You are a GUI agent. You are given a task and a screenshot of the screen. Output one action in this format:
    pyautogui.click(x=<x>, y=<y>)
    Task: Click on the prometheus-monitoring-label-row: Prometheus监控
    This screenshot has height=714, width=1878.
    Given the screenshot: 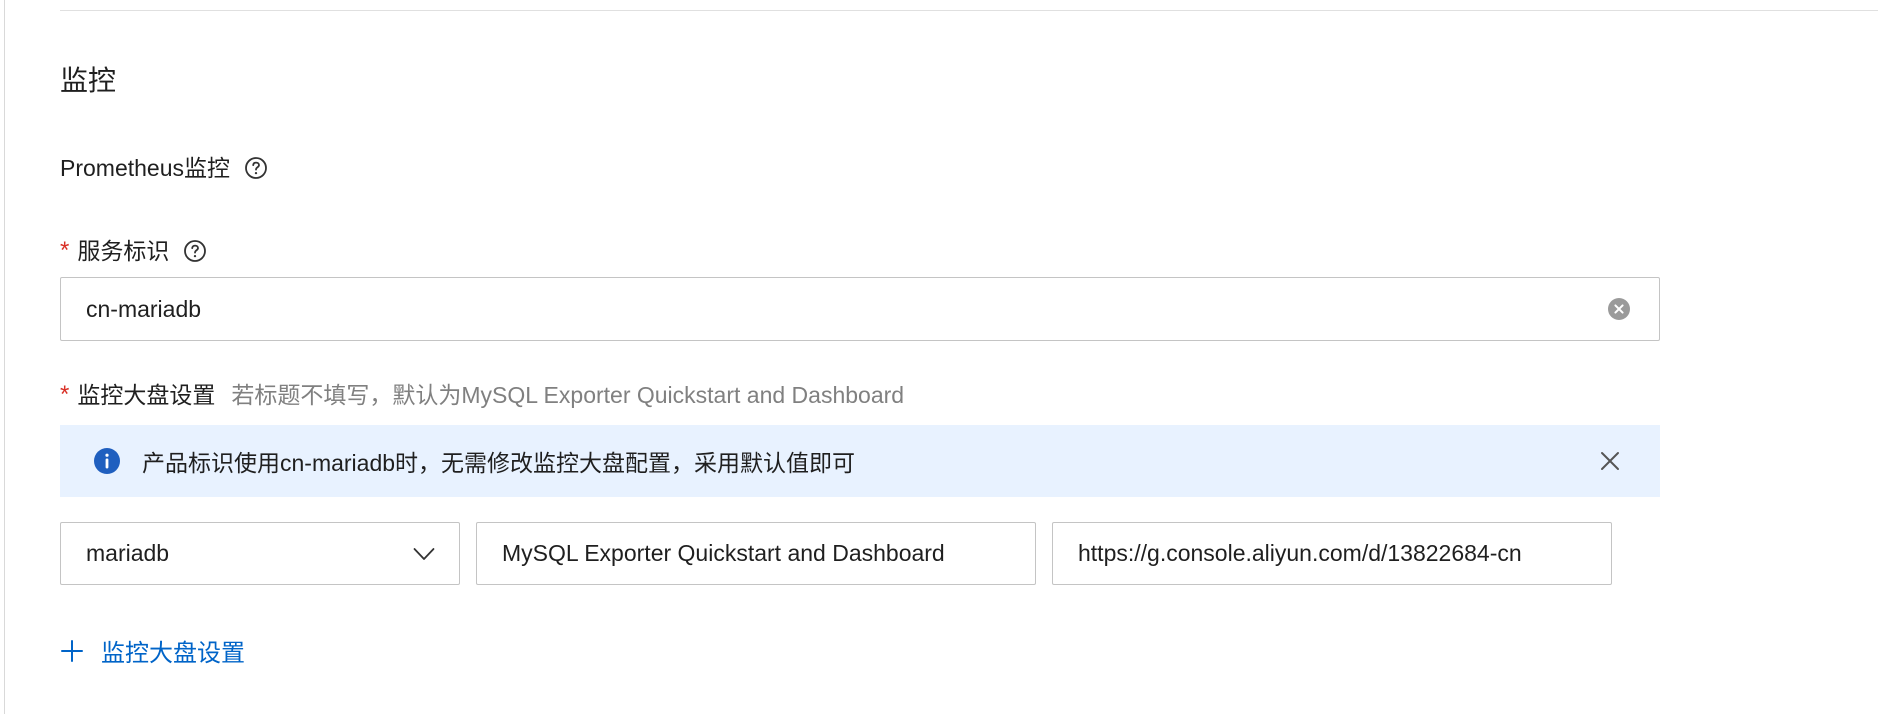 What is the action you would take?
    pyautogui.click(x=164, y=168)
    